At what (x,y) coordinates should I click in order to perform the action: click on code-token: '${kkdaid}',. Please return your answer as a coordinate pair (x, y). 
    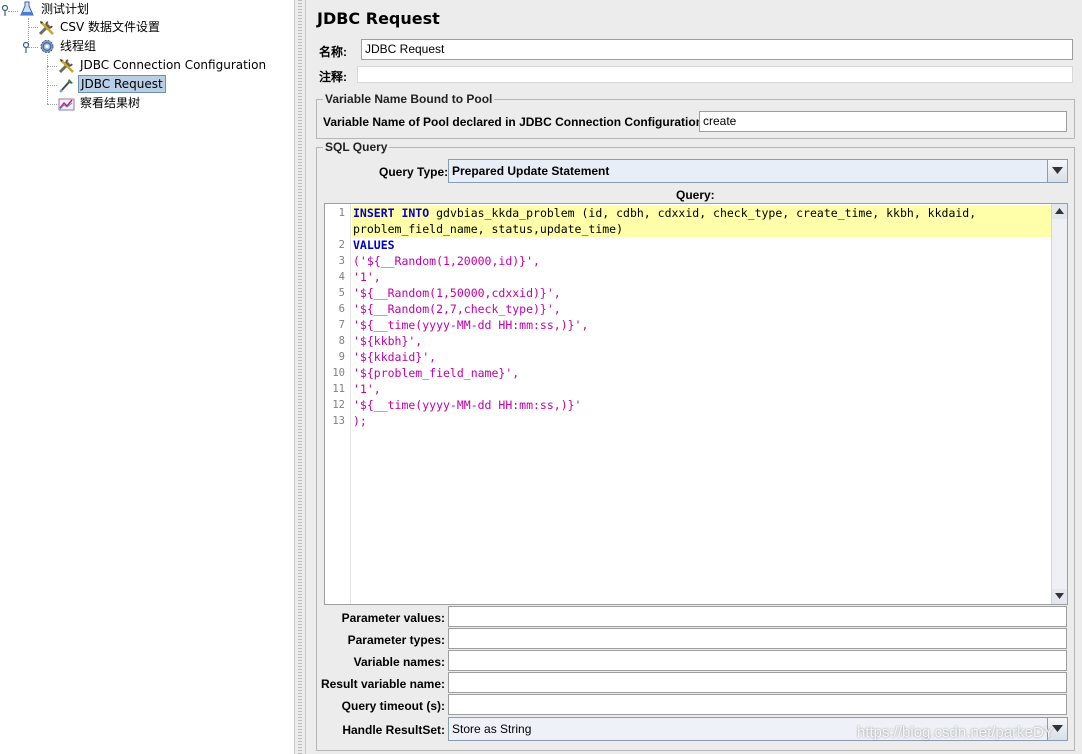
    Looking at the image, I should click on (395, 357).